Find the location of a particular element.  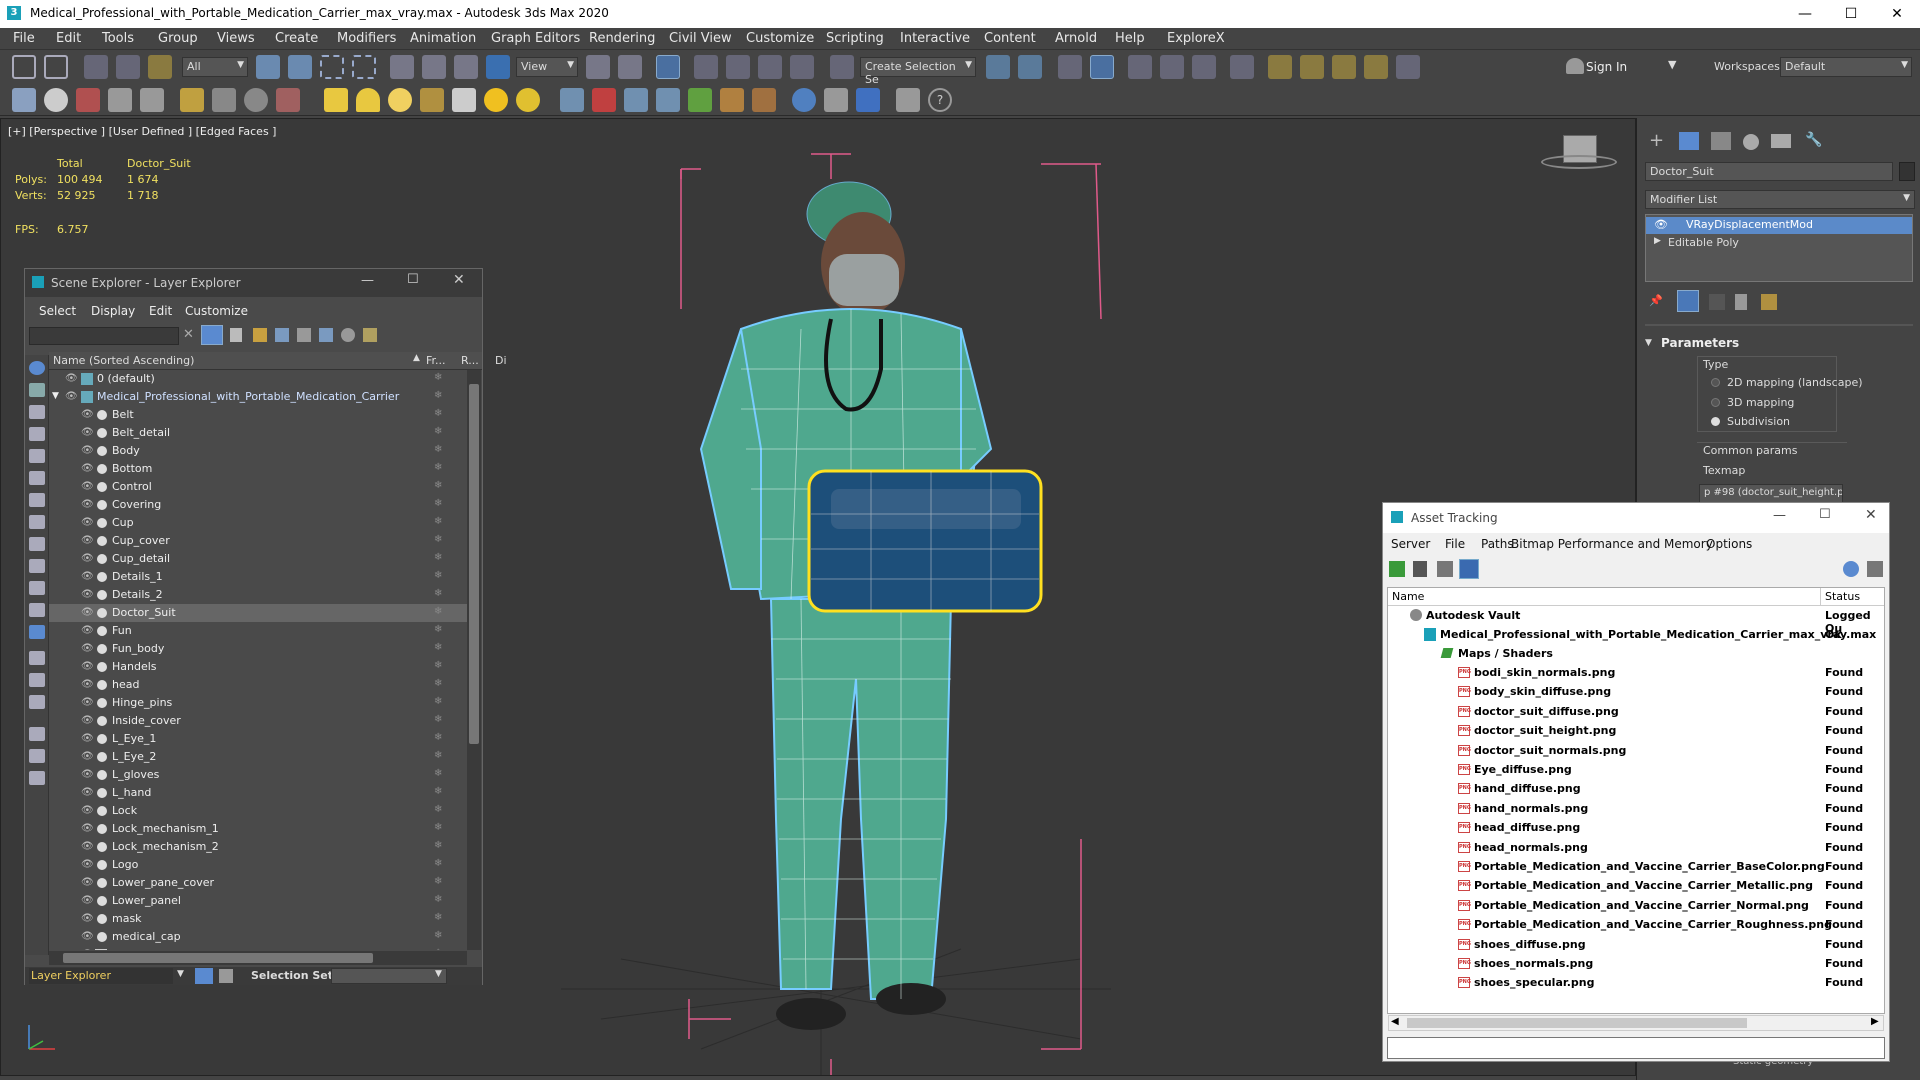

object-row-head: 👁head❄▲ is located at coordinates (258, 685).